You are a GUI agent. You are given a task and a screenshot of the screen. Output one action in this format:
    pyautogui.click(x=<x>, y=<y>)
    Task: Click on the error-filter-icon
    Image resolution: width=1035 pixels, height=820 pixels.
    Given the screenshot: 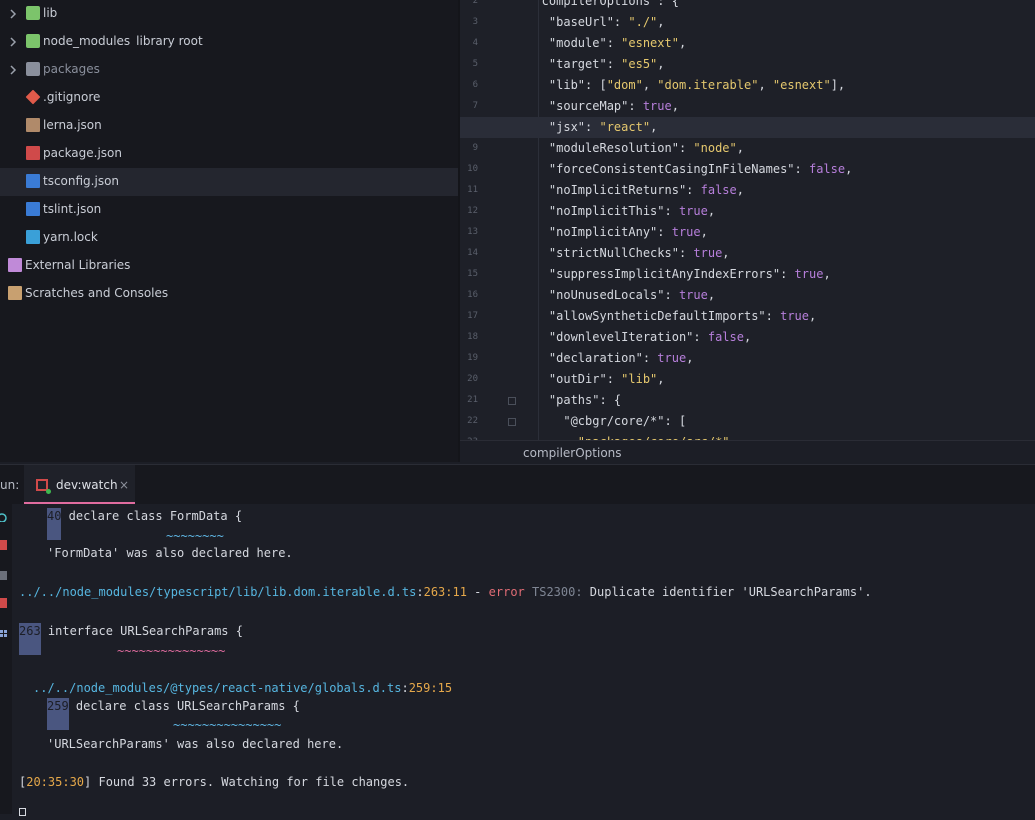 What is the action you would take?
    pyautogui.click(x=3, y=603)
    